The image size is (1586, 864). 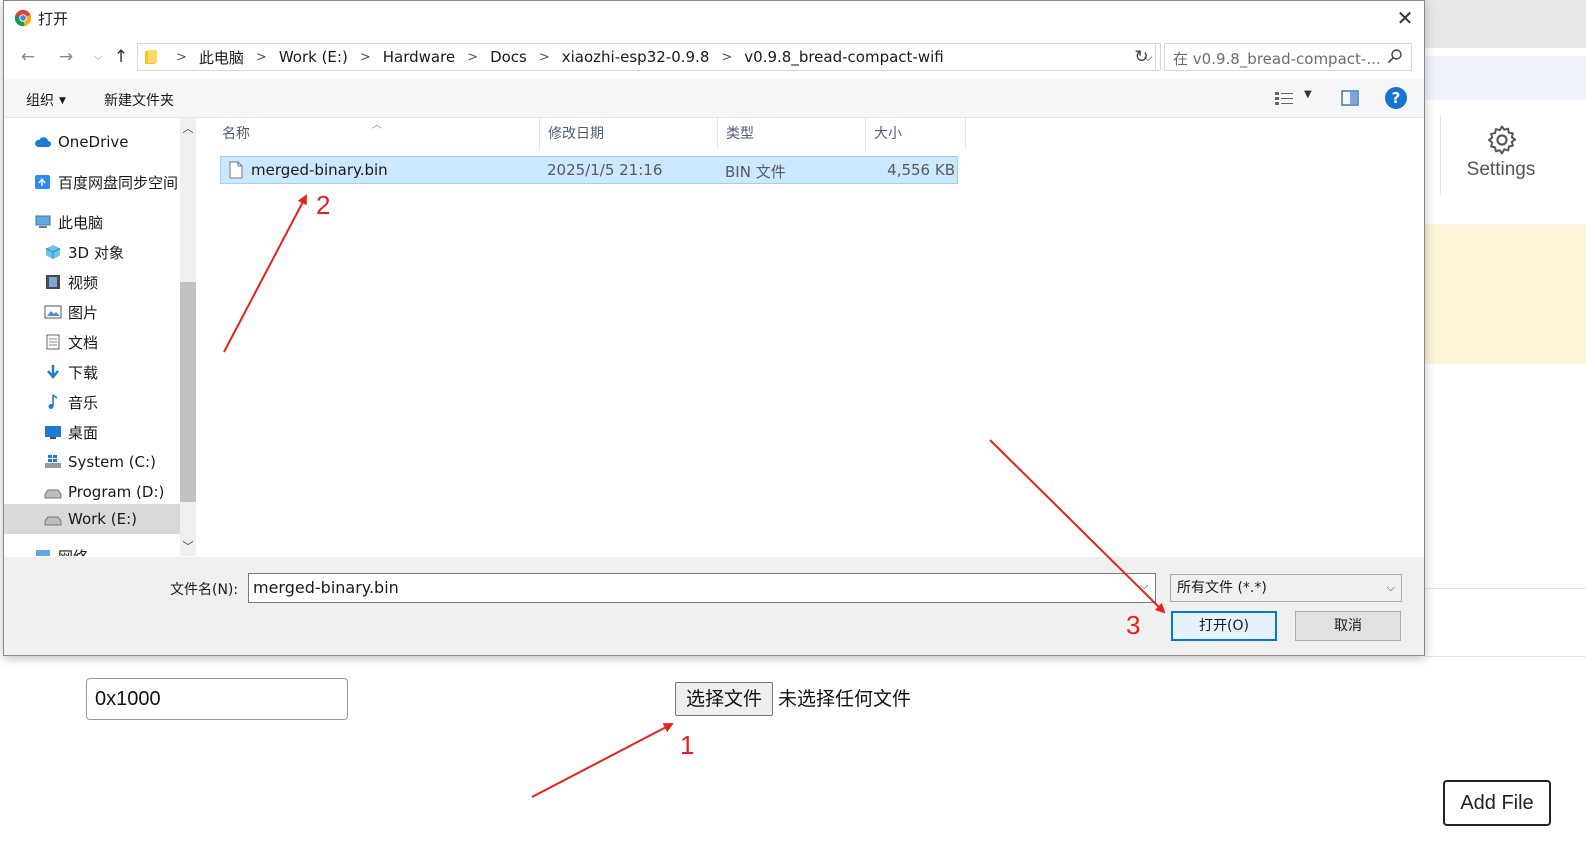 What do you see at coordinates (98, 57) in the screenshot?
I see `recent-locations-button: ⌵` at bounding box center [98, 57].